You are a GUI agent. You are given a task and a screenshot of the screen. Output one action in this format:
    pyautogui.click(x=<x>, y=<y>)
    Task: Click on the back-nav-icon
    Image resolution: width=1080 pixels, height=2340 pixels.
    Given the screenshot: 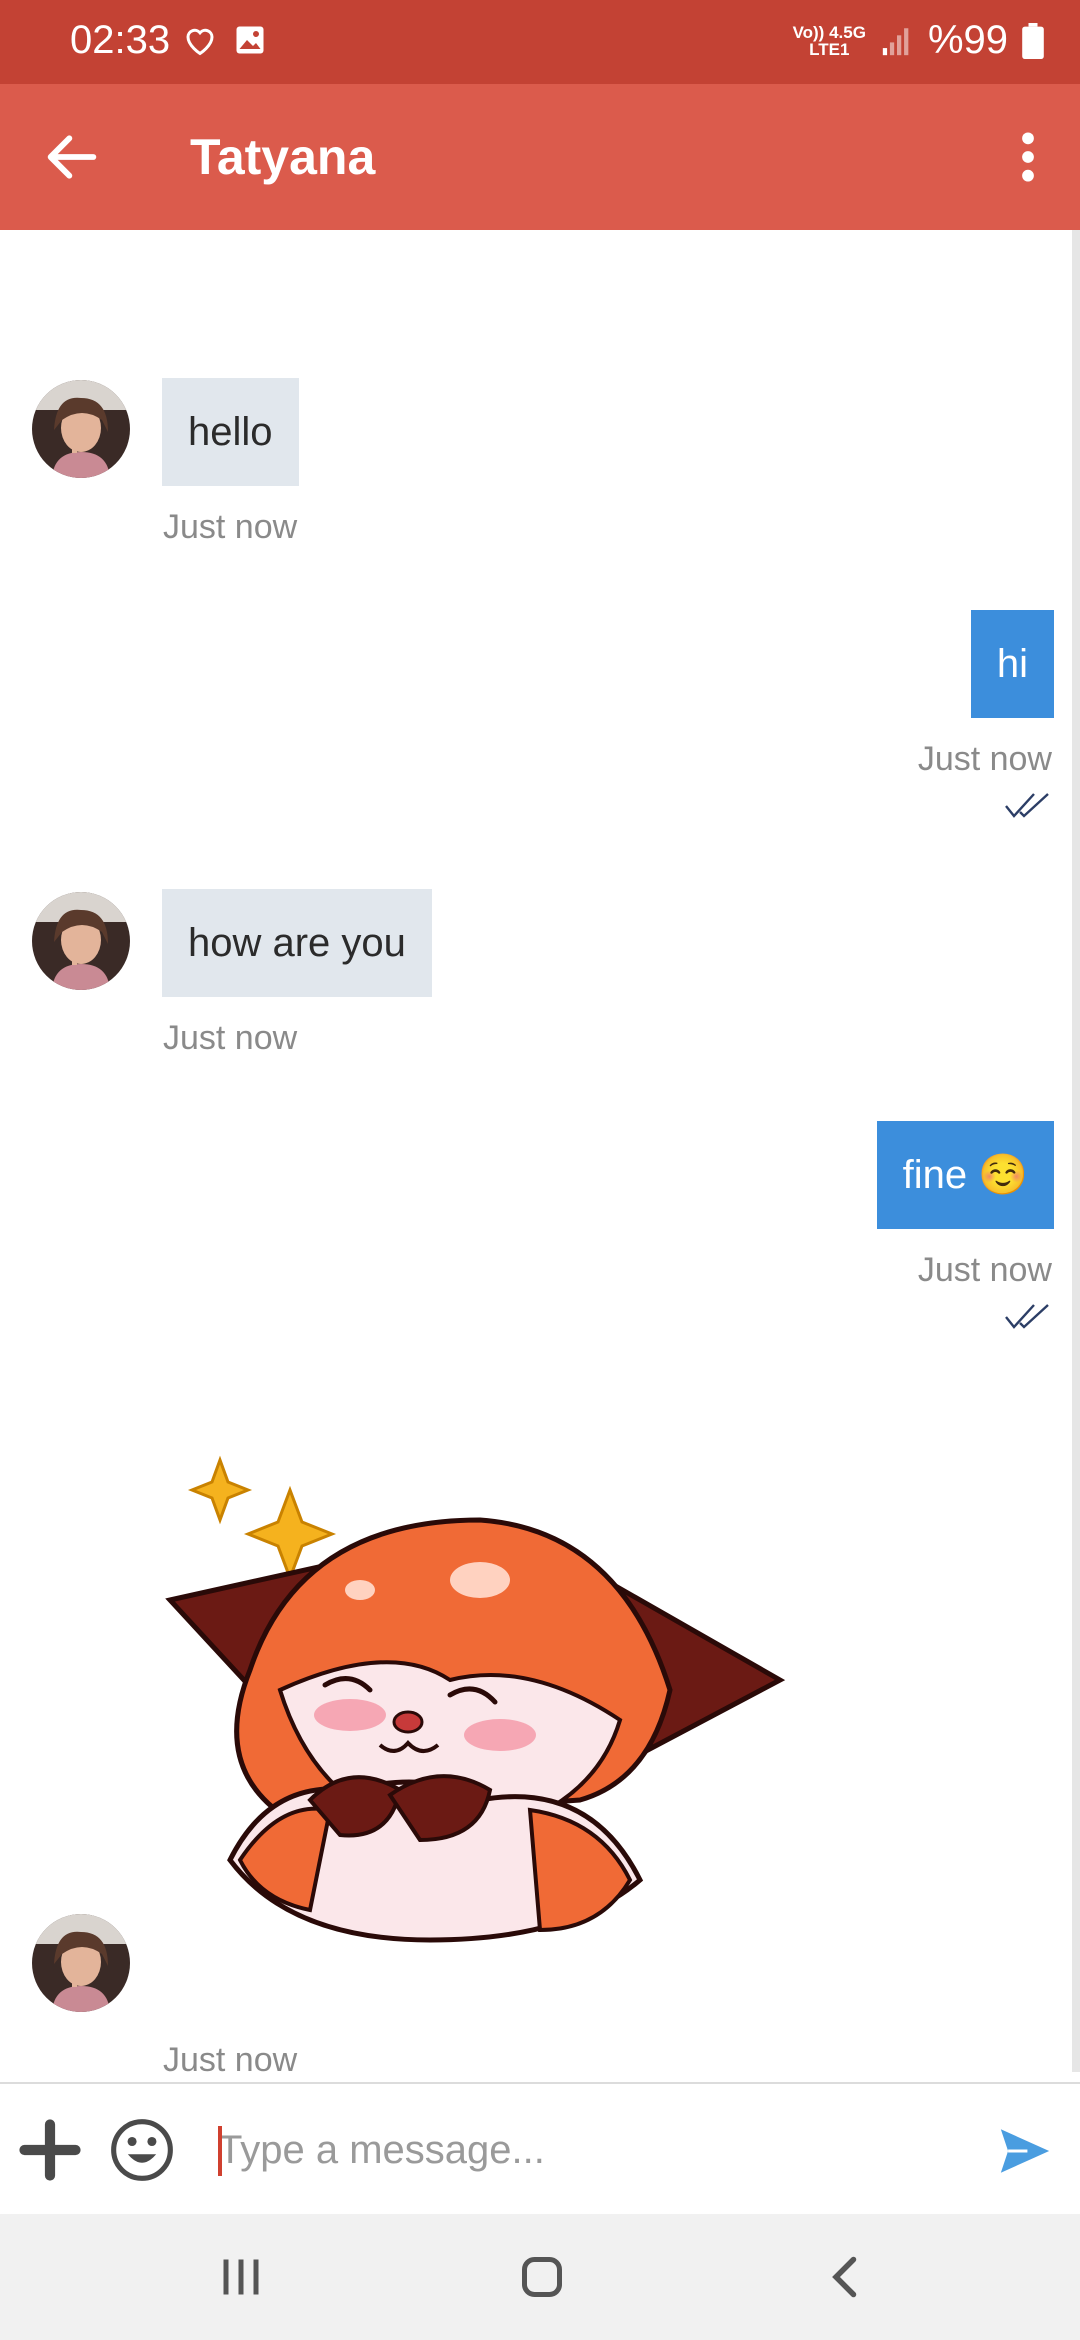 What is the action you would take?
    pyautogui.click(x=846, y=2277)
    